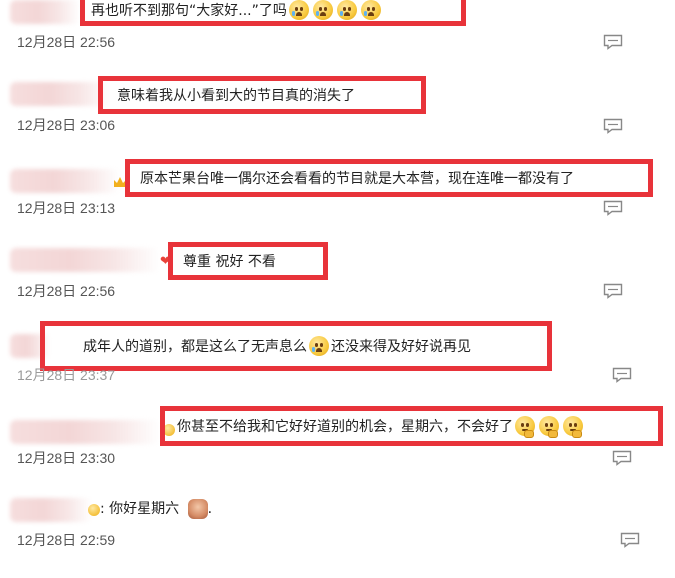  I want to click on comment-timestamp: 12月28日 23:06, so click(66, 125).